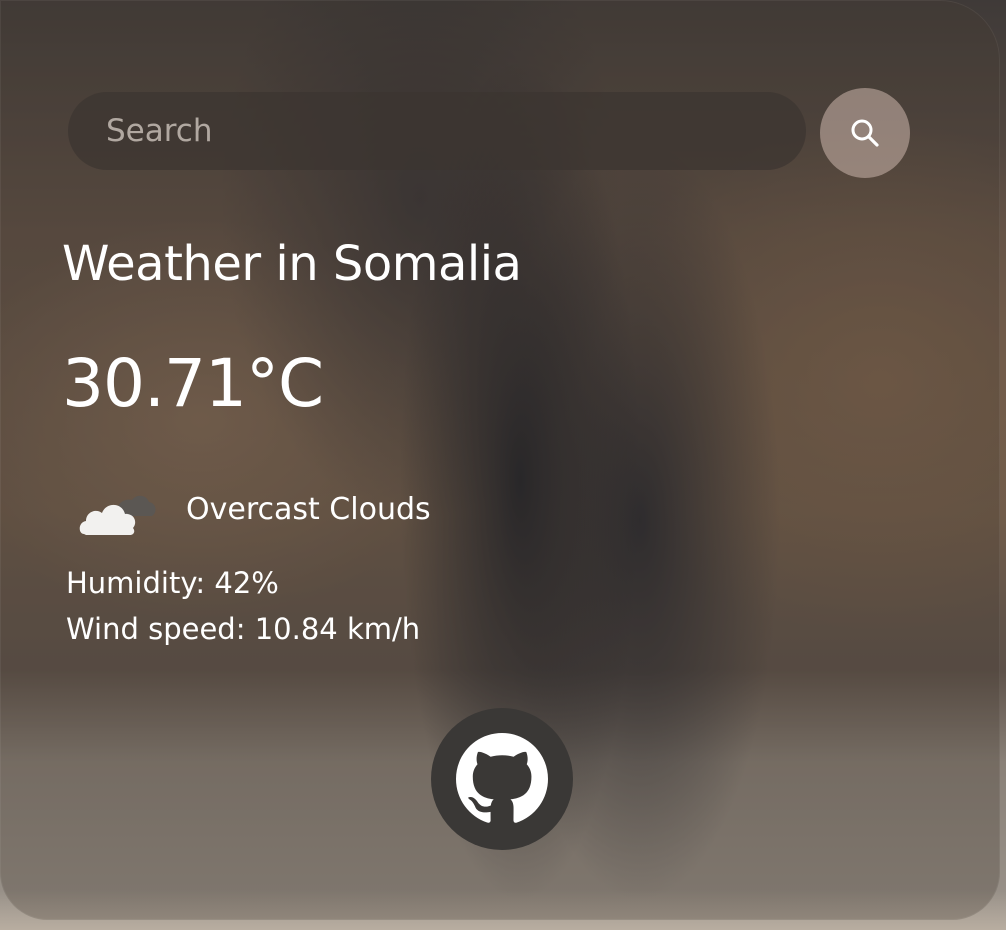 Image resolution: width=1006 pixels, height=930 pixels. What do you see at coordinates (437, 131) in the screenshot?
I see `search-input` at bounding box center [437, 131].